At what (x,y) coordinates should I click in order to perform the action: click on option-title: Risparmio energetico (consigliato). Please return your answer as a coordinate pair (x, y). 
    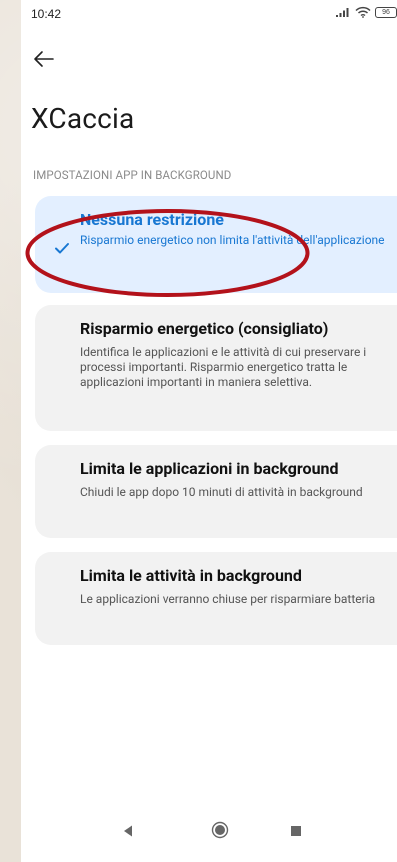
    Looking at the image, I should click on (204, 328).